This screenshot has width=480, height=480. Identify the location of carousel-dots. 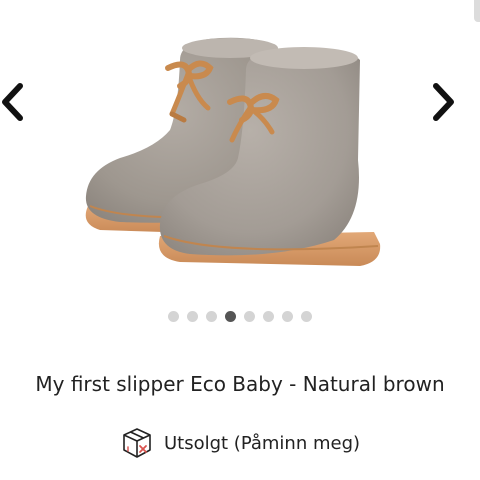
(240, 316).